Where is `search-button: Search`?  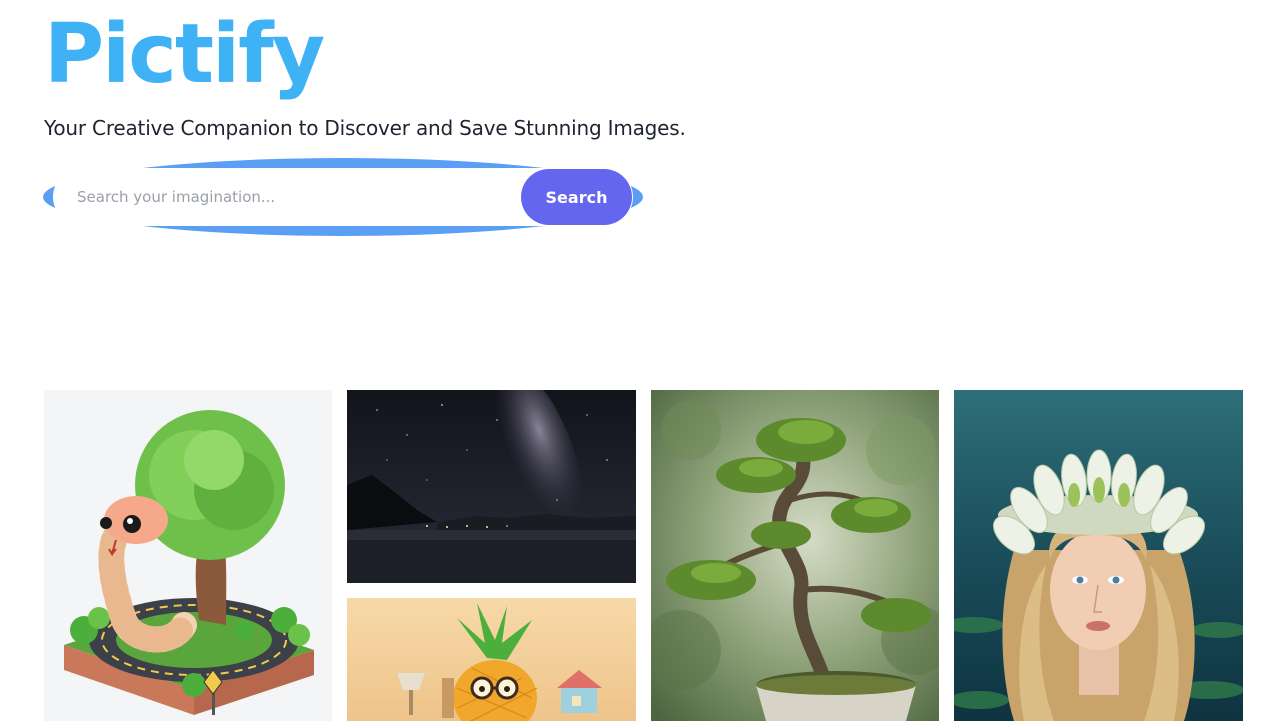
search-button: Search is located at coordinates (576, 197).